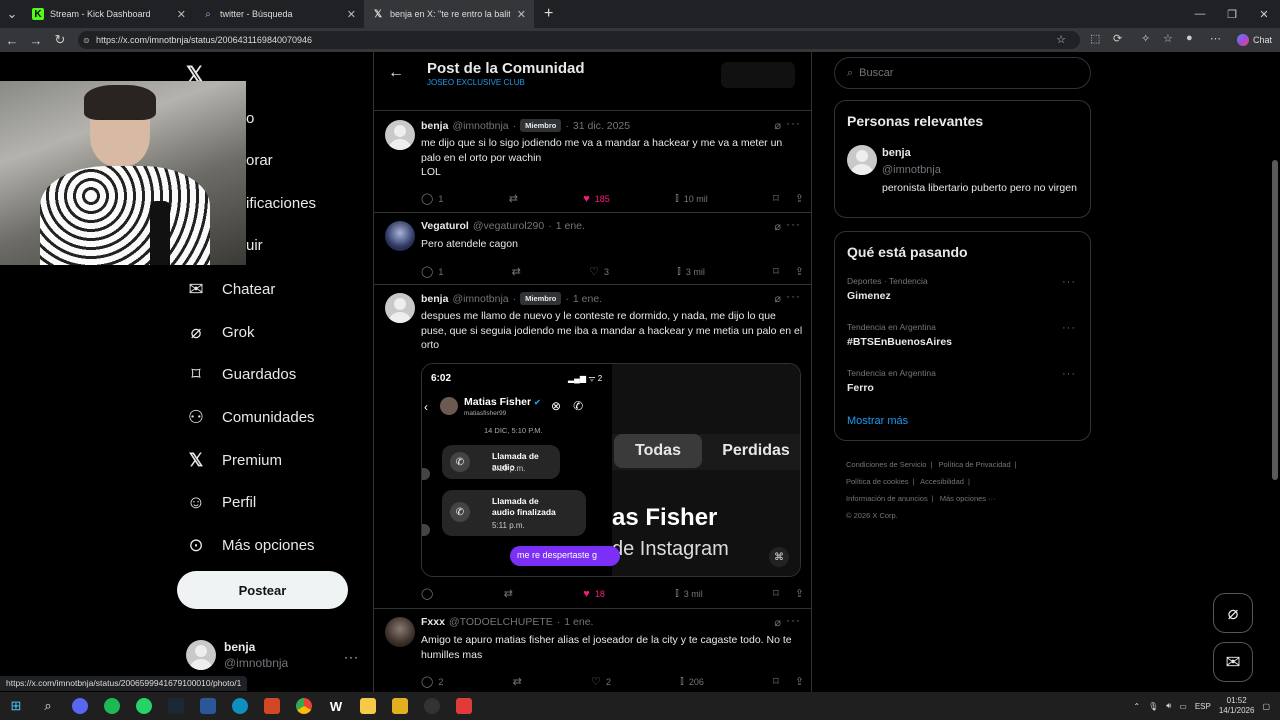 This screenshot has height=720, width=1280. I want to click on tweet-author-name: benja, so click(434, 126).